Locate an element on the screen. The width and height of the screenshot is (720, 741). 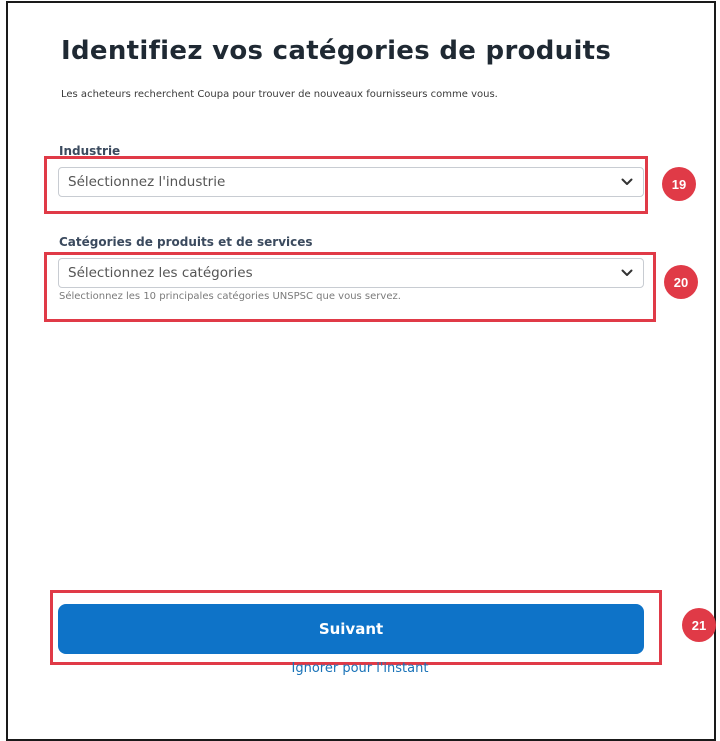
skip-for-now-link: Ignorer pour l'instant is located at coordinates (360, 668).